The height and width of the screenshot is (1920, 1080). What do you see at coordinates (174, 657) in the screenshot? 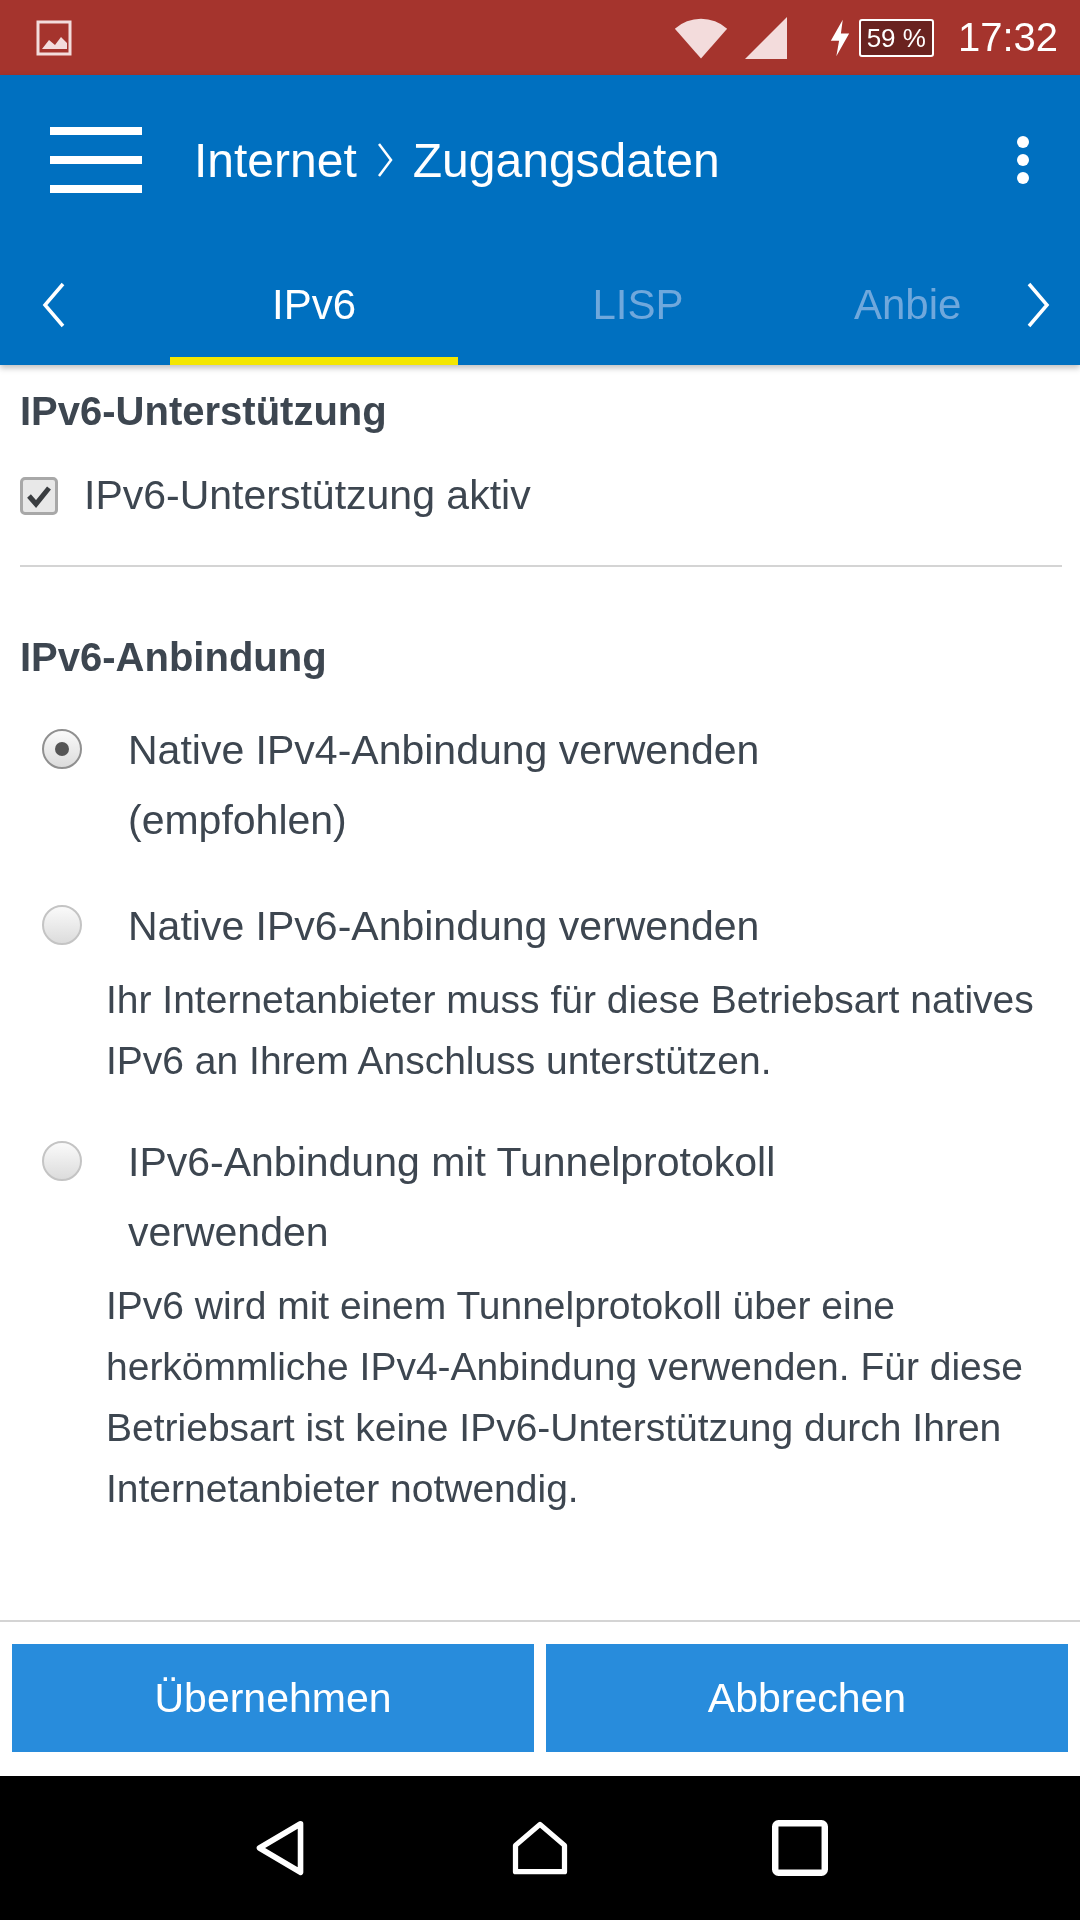
I see `section-heading: IPv6-Anbindung` at bounding box center [174, 657].